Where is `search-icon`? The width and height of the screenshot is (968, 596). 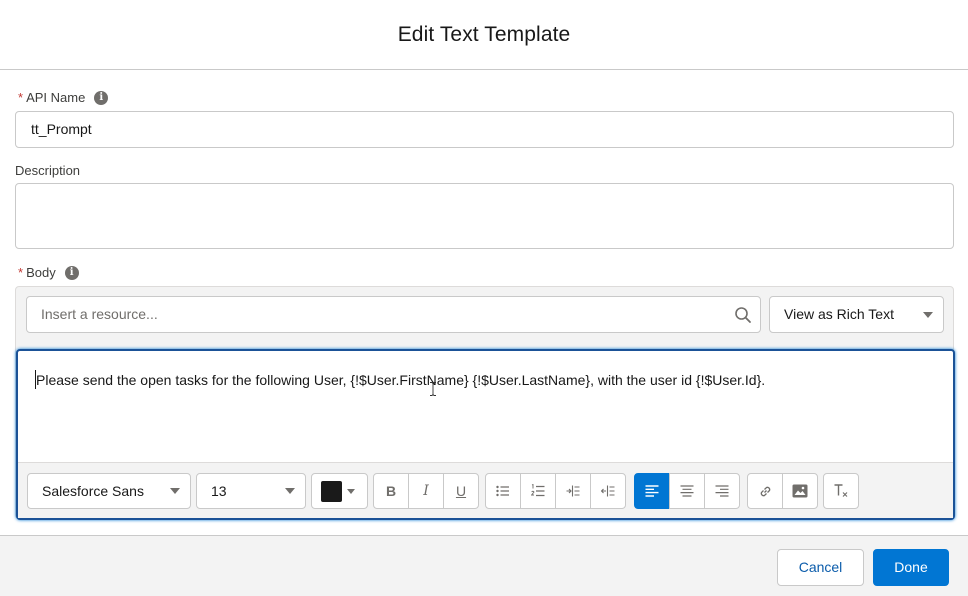 search-icon is located at coordinates (743, 315).